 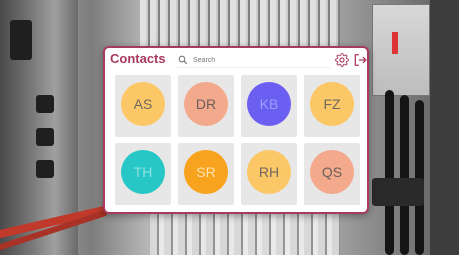 I want to click on circuit-breaker, so click(x=401, y=50).